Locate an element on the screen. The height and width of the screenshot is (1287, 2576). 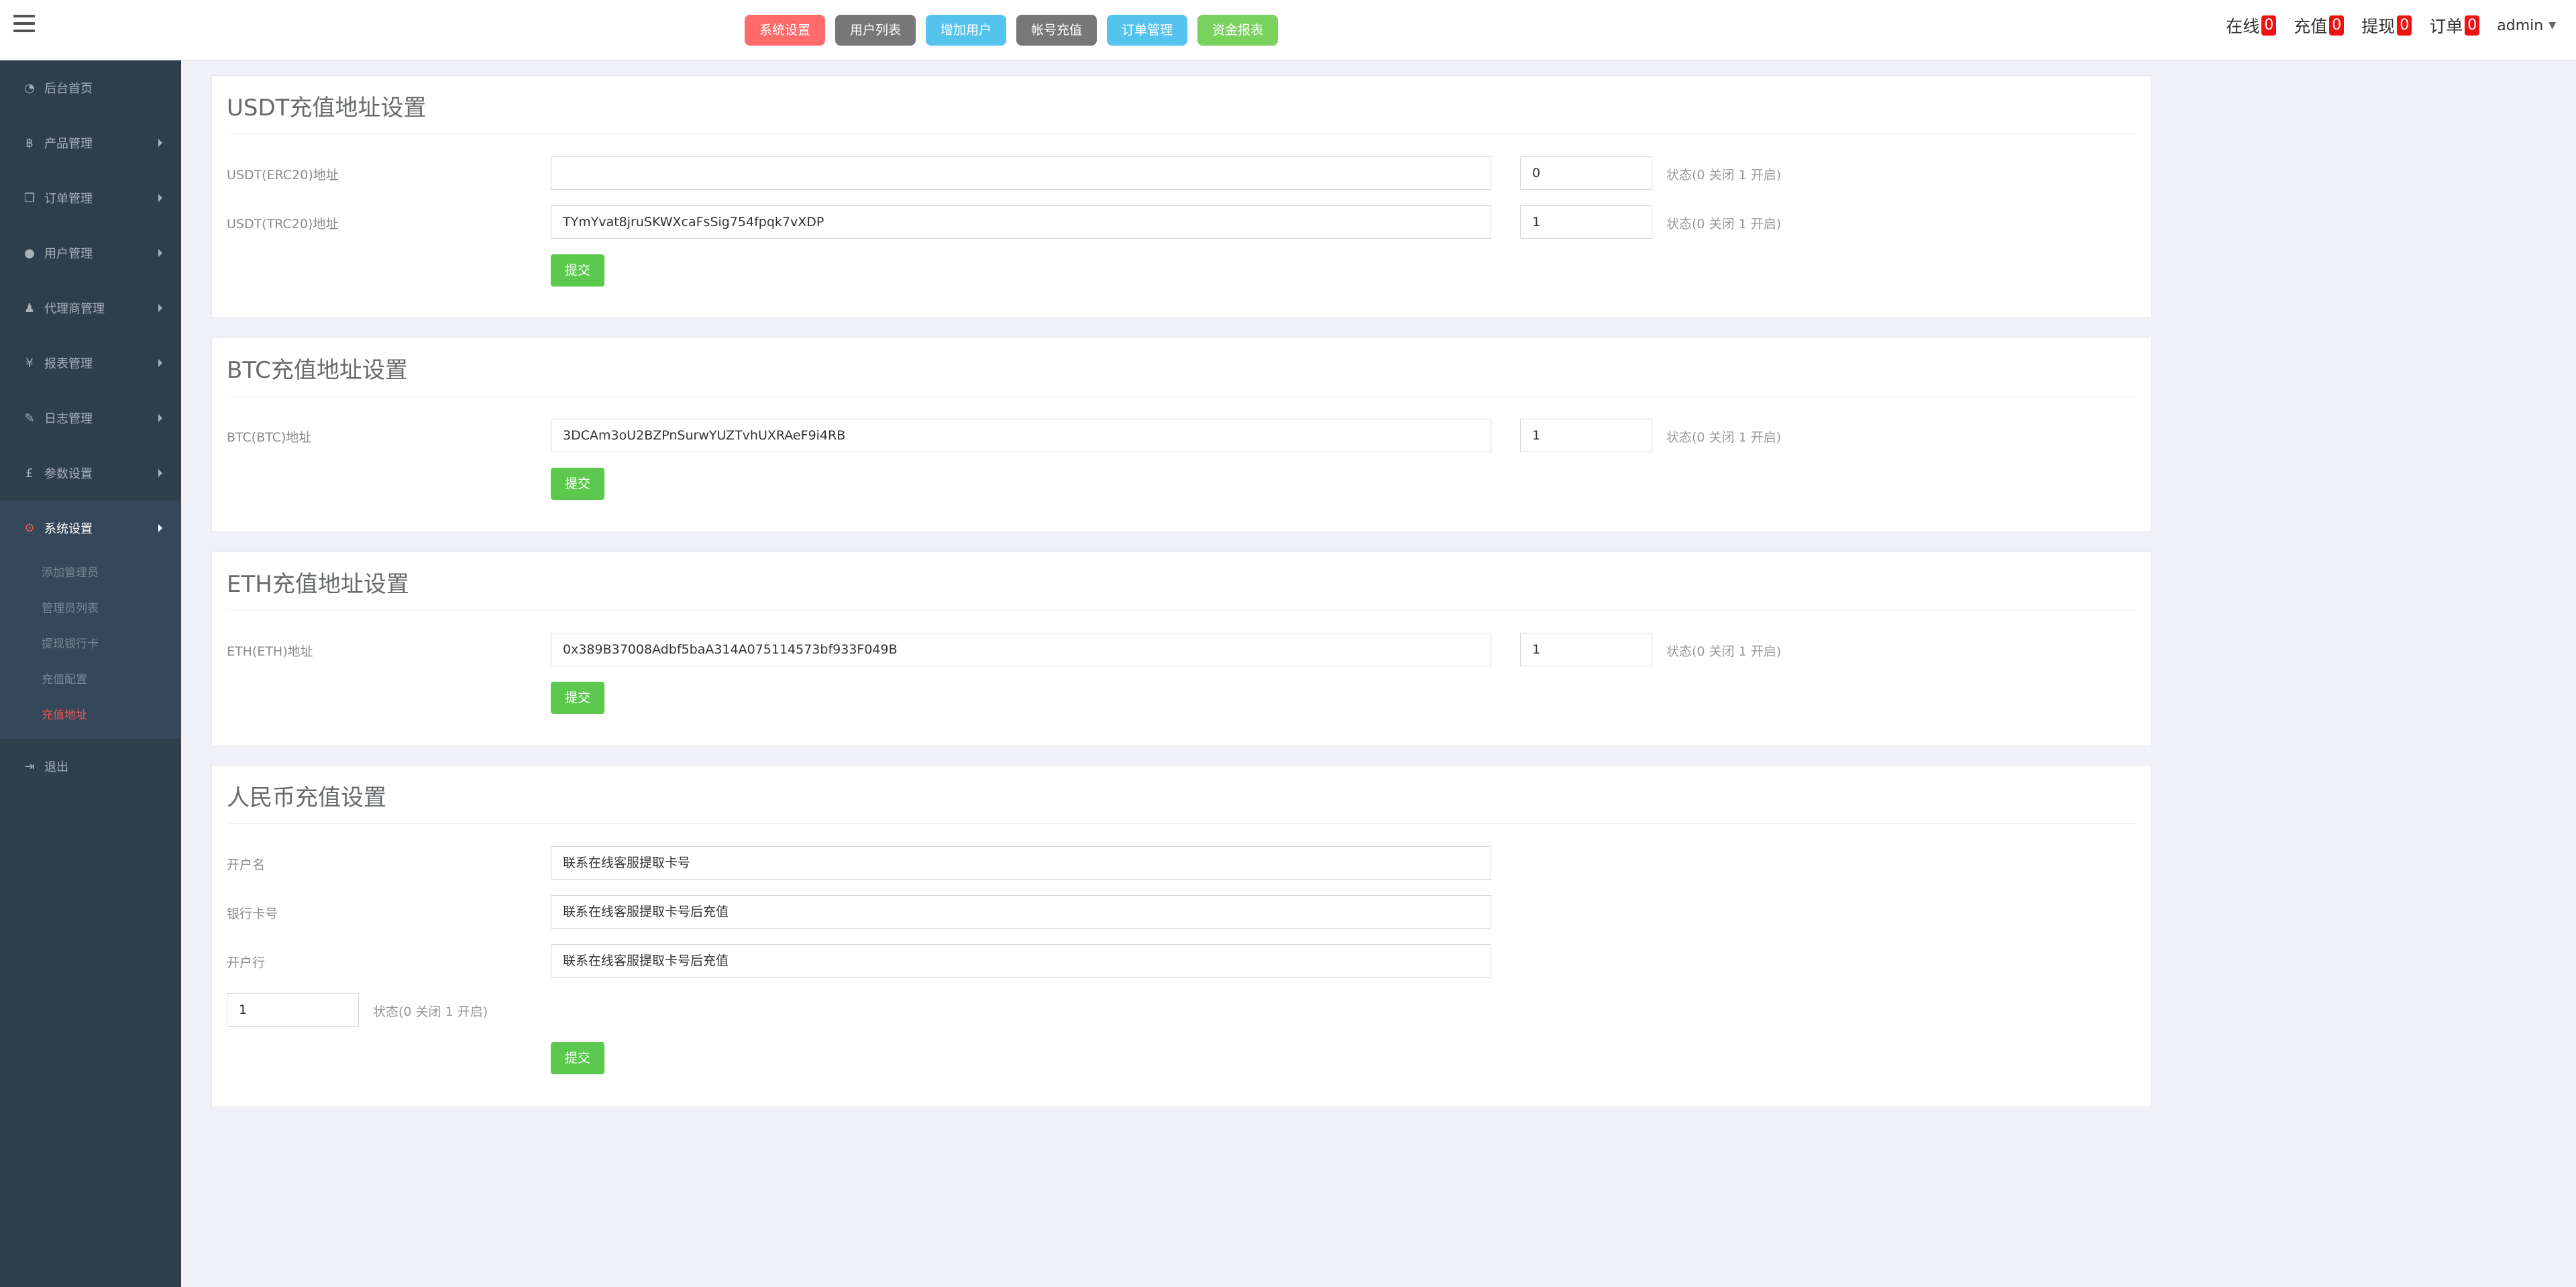
sidebar-item-agents: ♟ 代理商管理 is located at coordinates (90, 308).